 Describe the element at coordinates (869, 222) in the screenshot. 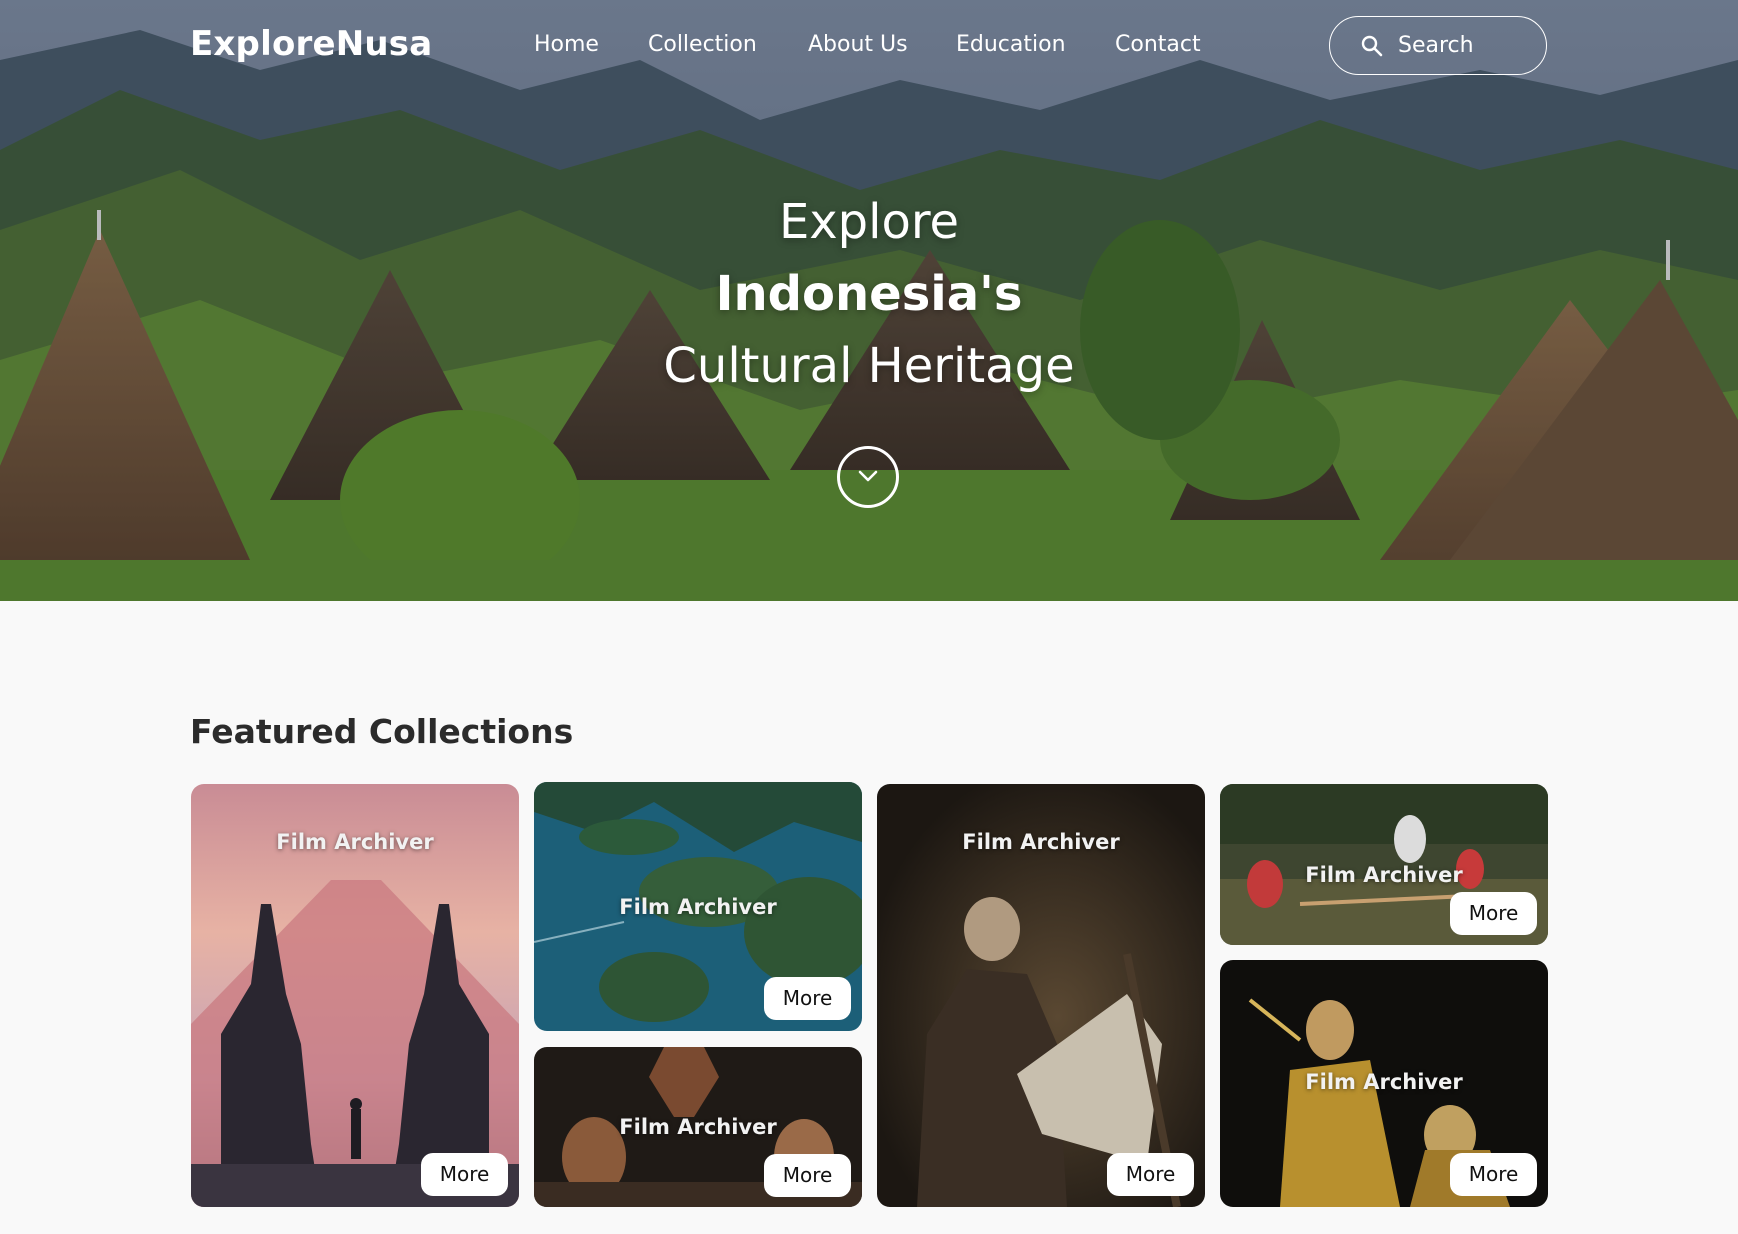

I see `hero-title-line1: Explore` at that location.